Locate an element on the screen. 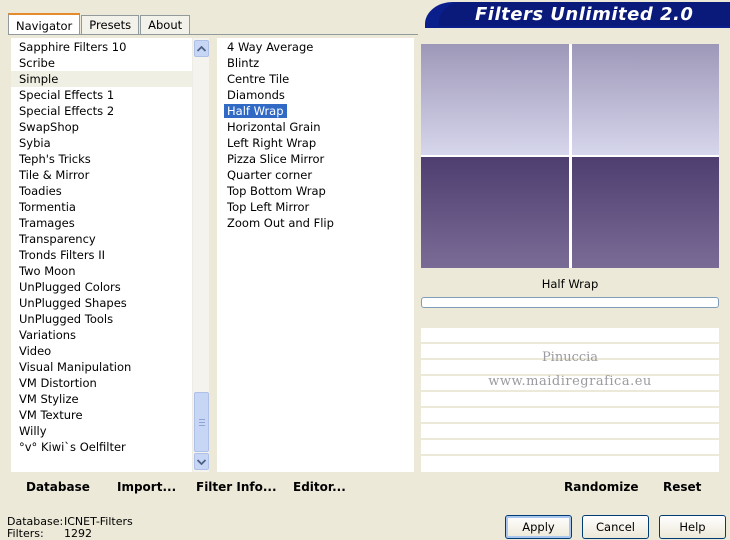  chevron-down-icon is located at coordinates (201, 461).